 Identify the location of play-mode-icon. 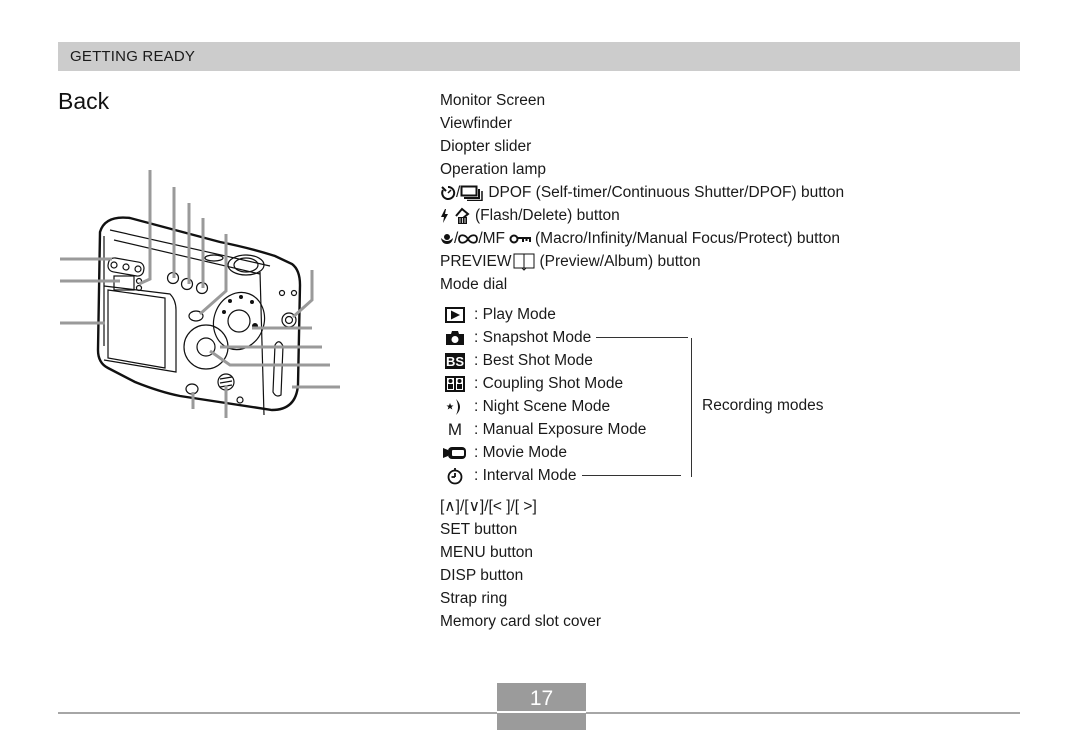
(455, 314).